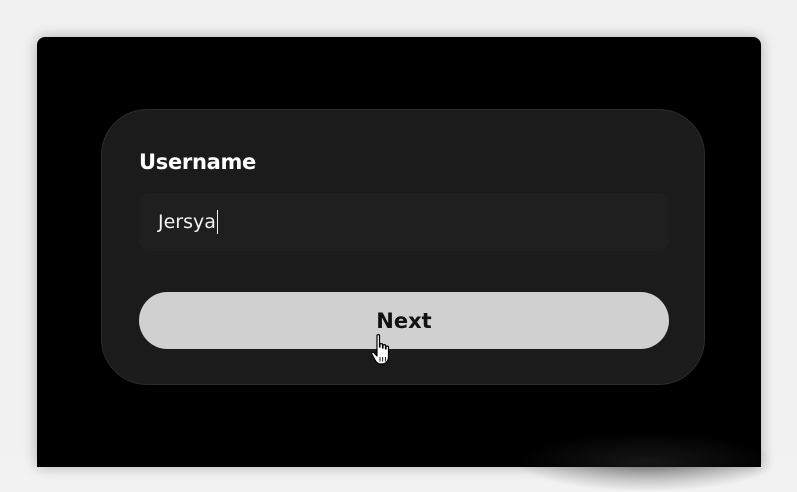 This screenshot has height=492, width=797. What do you see at coordinates (404, 222) in the screenshot?
I see `username-input: Jersya` at bounding box center [404, 222].